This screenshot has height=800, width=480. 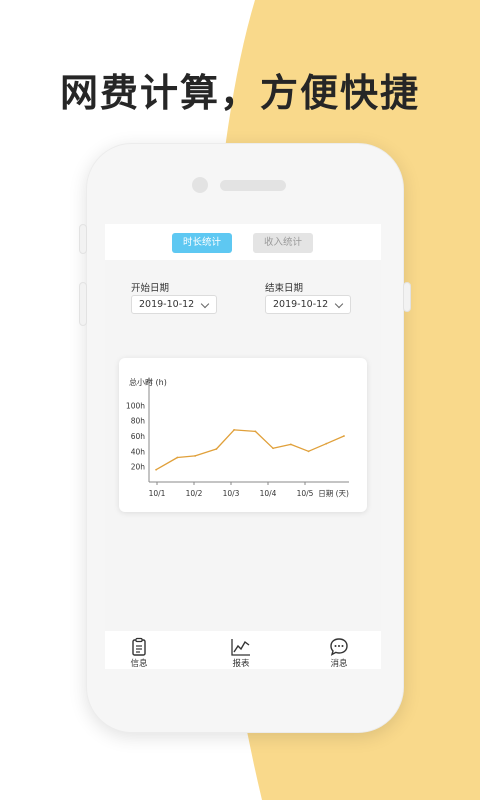 I want to click on start-date-label: 开始日期, so click(x=150, y=288).